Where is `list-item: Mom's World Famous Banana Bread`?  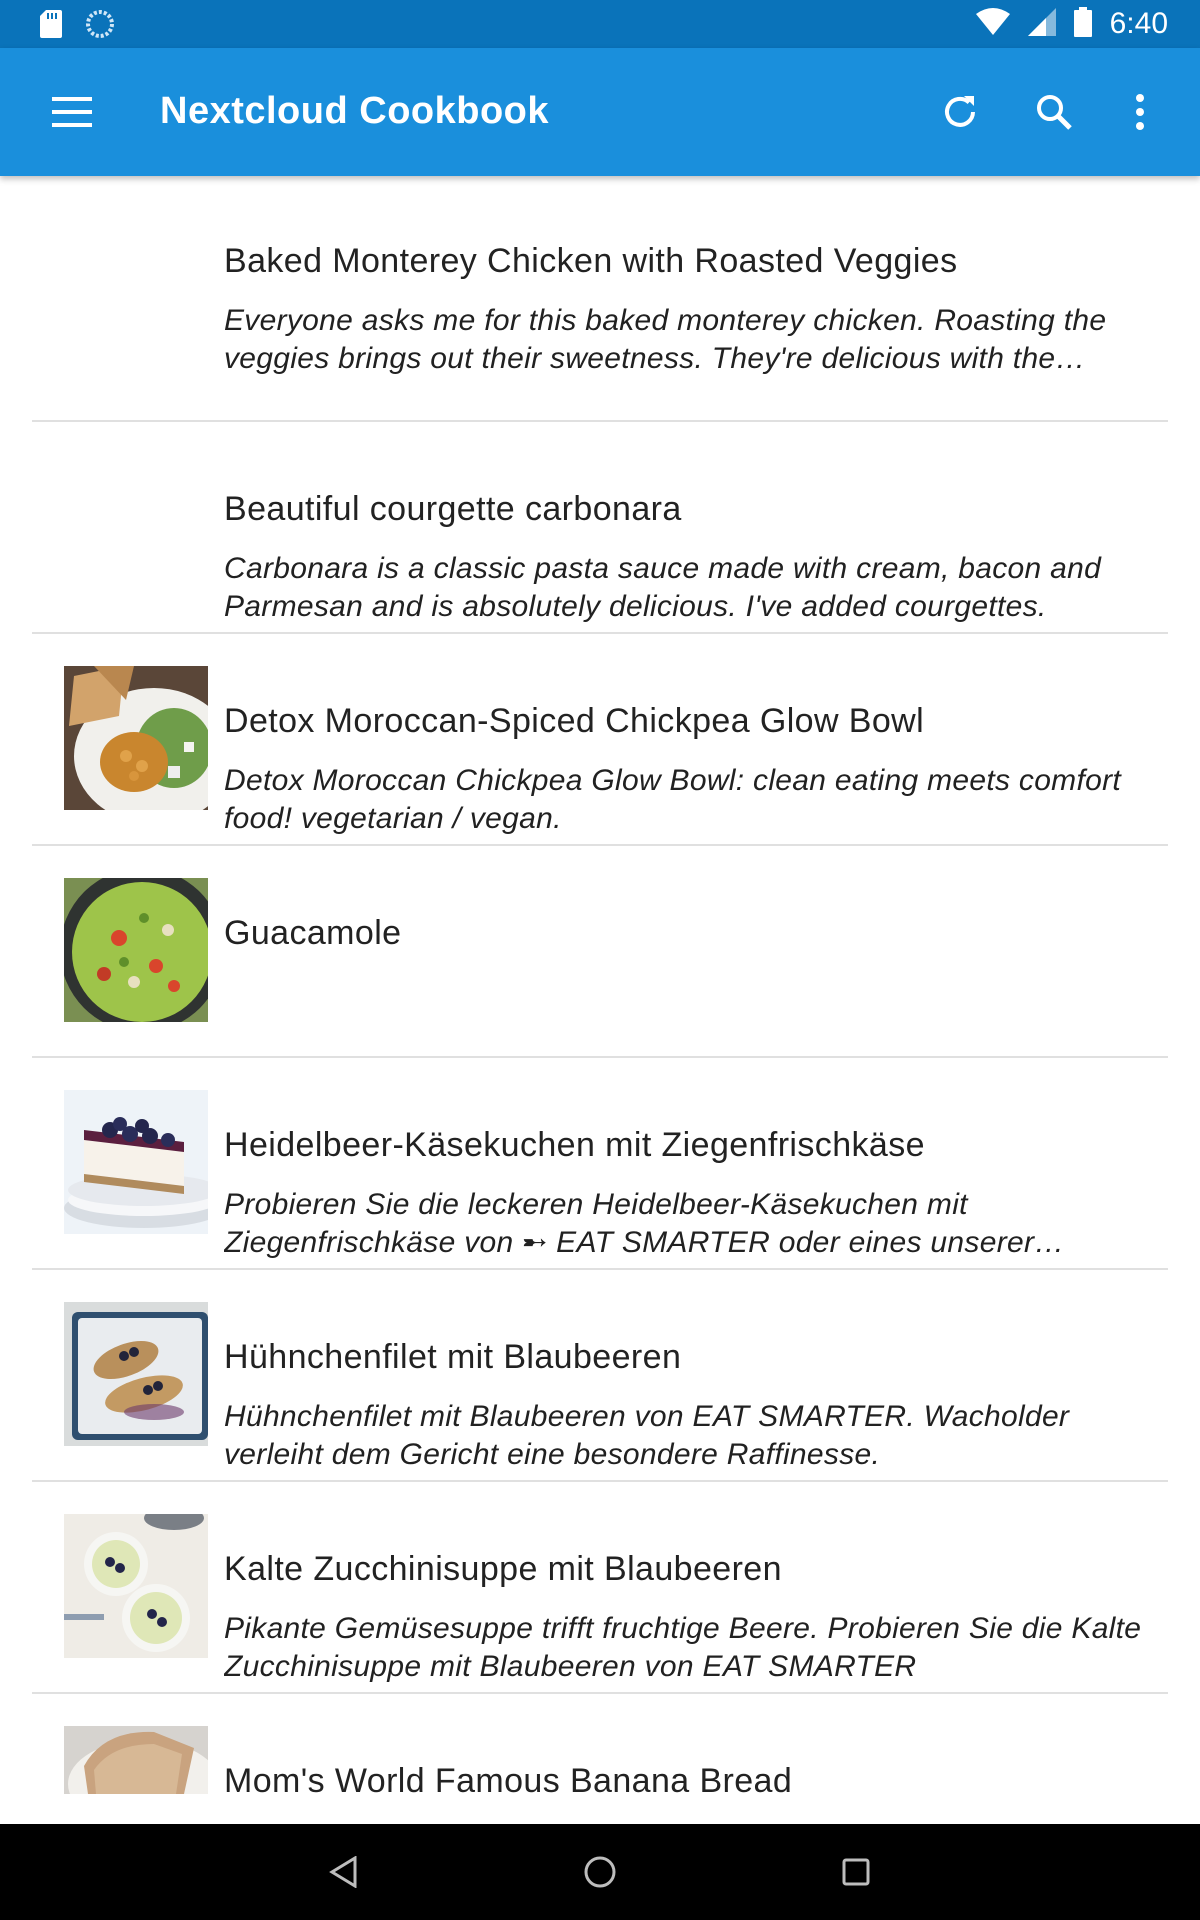 list-item: Mom's World Famous Banana Bread is located at coordinates (600, 1759).